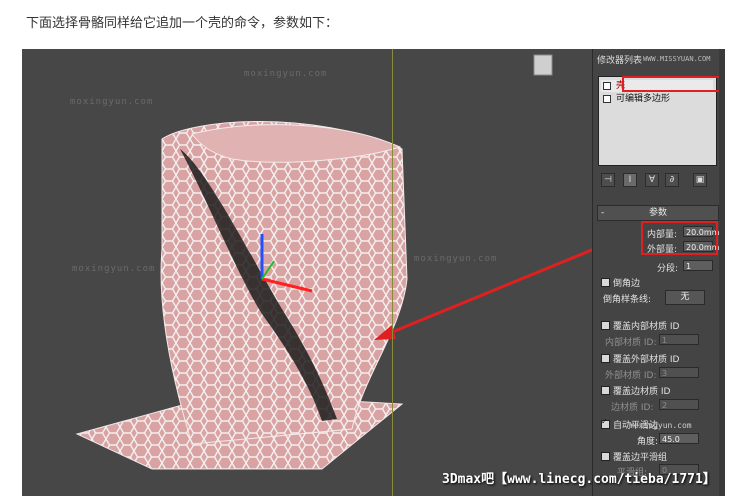 The width and height of the screenshot is (750, 496). What do you see at coordinates (605, 456) in the screenshot?
I see `override-edge-smooth-checkbox` at bounding box center [605, 456].